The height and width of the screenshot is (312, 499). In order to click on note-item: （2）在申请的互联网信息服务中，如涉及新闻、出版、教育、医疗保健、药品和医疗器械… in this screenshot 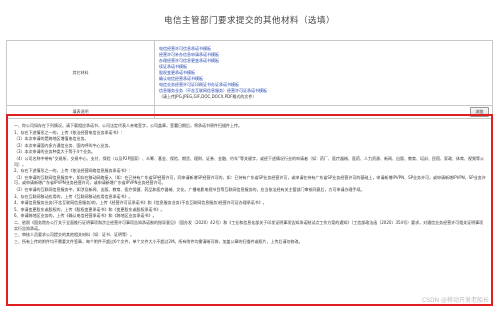, I will do `click(189, 189)`.